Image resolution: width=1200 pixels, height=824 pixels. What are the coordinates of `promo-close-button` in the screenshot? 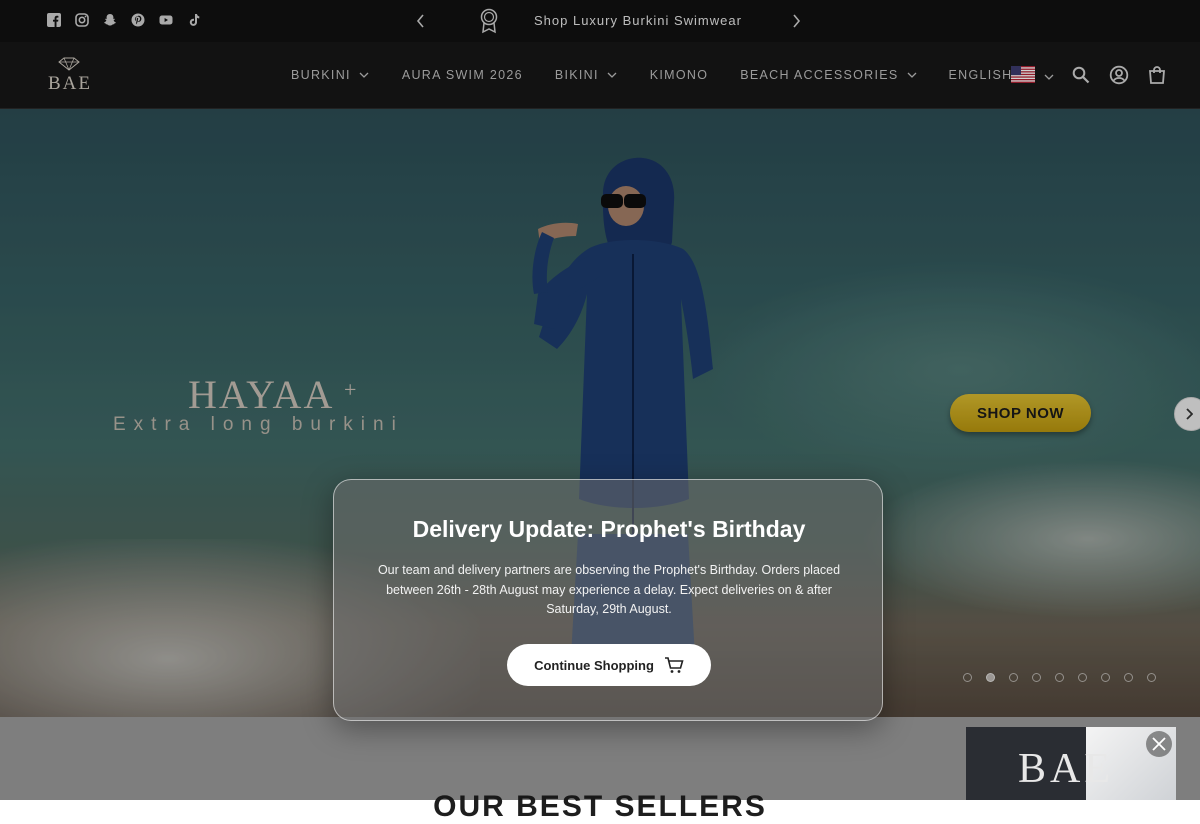 It's located at (1159, 744).